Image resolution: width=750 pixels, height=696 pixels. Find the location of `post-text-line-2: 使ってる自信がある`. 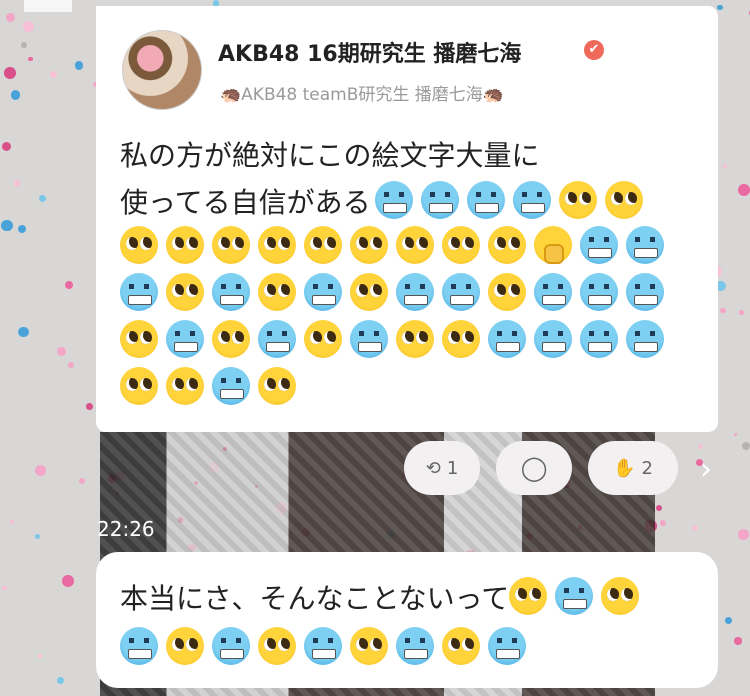

post-text-line-2: 使ってる自信がある is located at coordinates (400, 203).